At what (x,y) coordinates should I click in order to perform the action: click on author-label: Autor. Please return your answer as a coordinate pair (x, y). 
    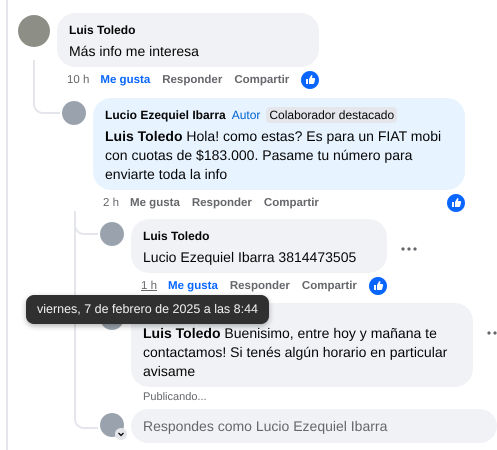
    Looking at the image, I should click on (246, 115).